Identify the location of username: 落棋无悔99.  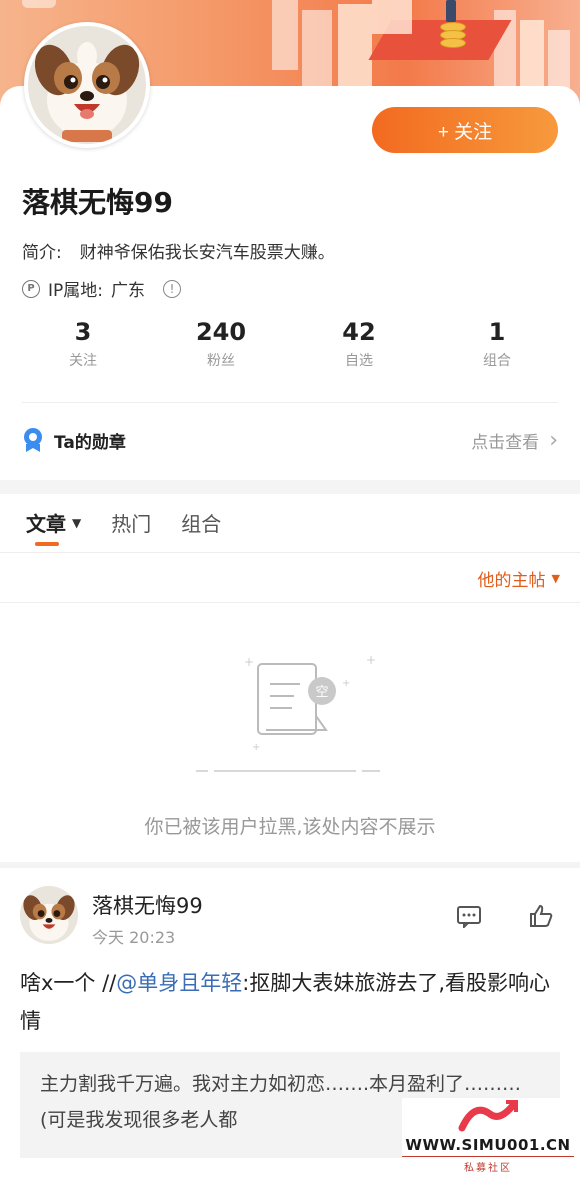
(97, 202).